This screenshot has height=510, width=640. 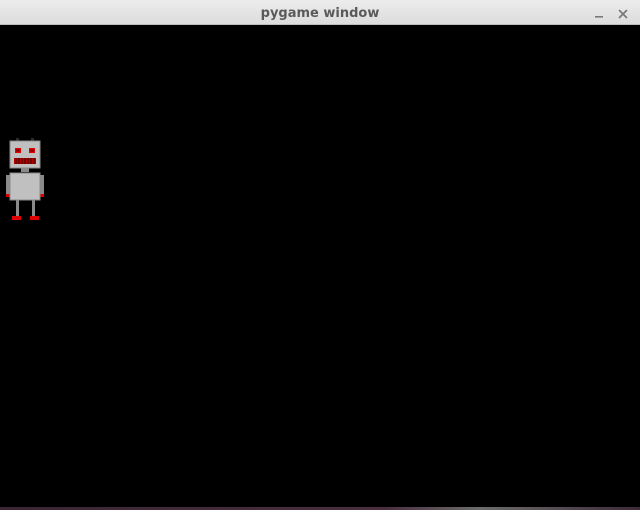 What do you see at coordinates (599, 17) in the screenshot?
I see `minimize-icon` at bounding box center [599, 17].